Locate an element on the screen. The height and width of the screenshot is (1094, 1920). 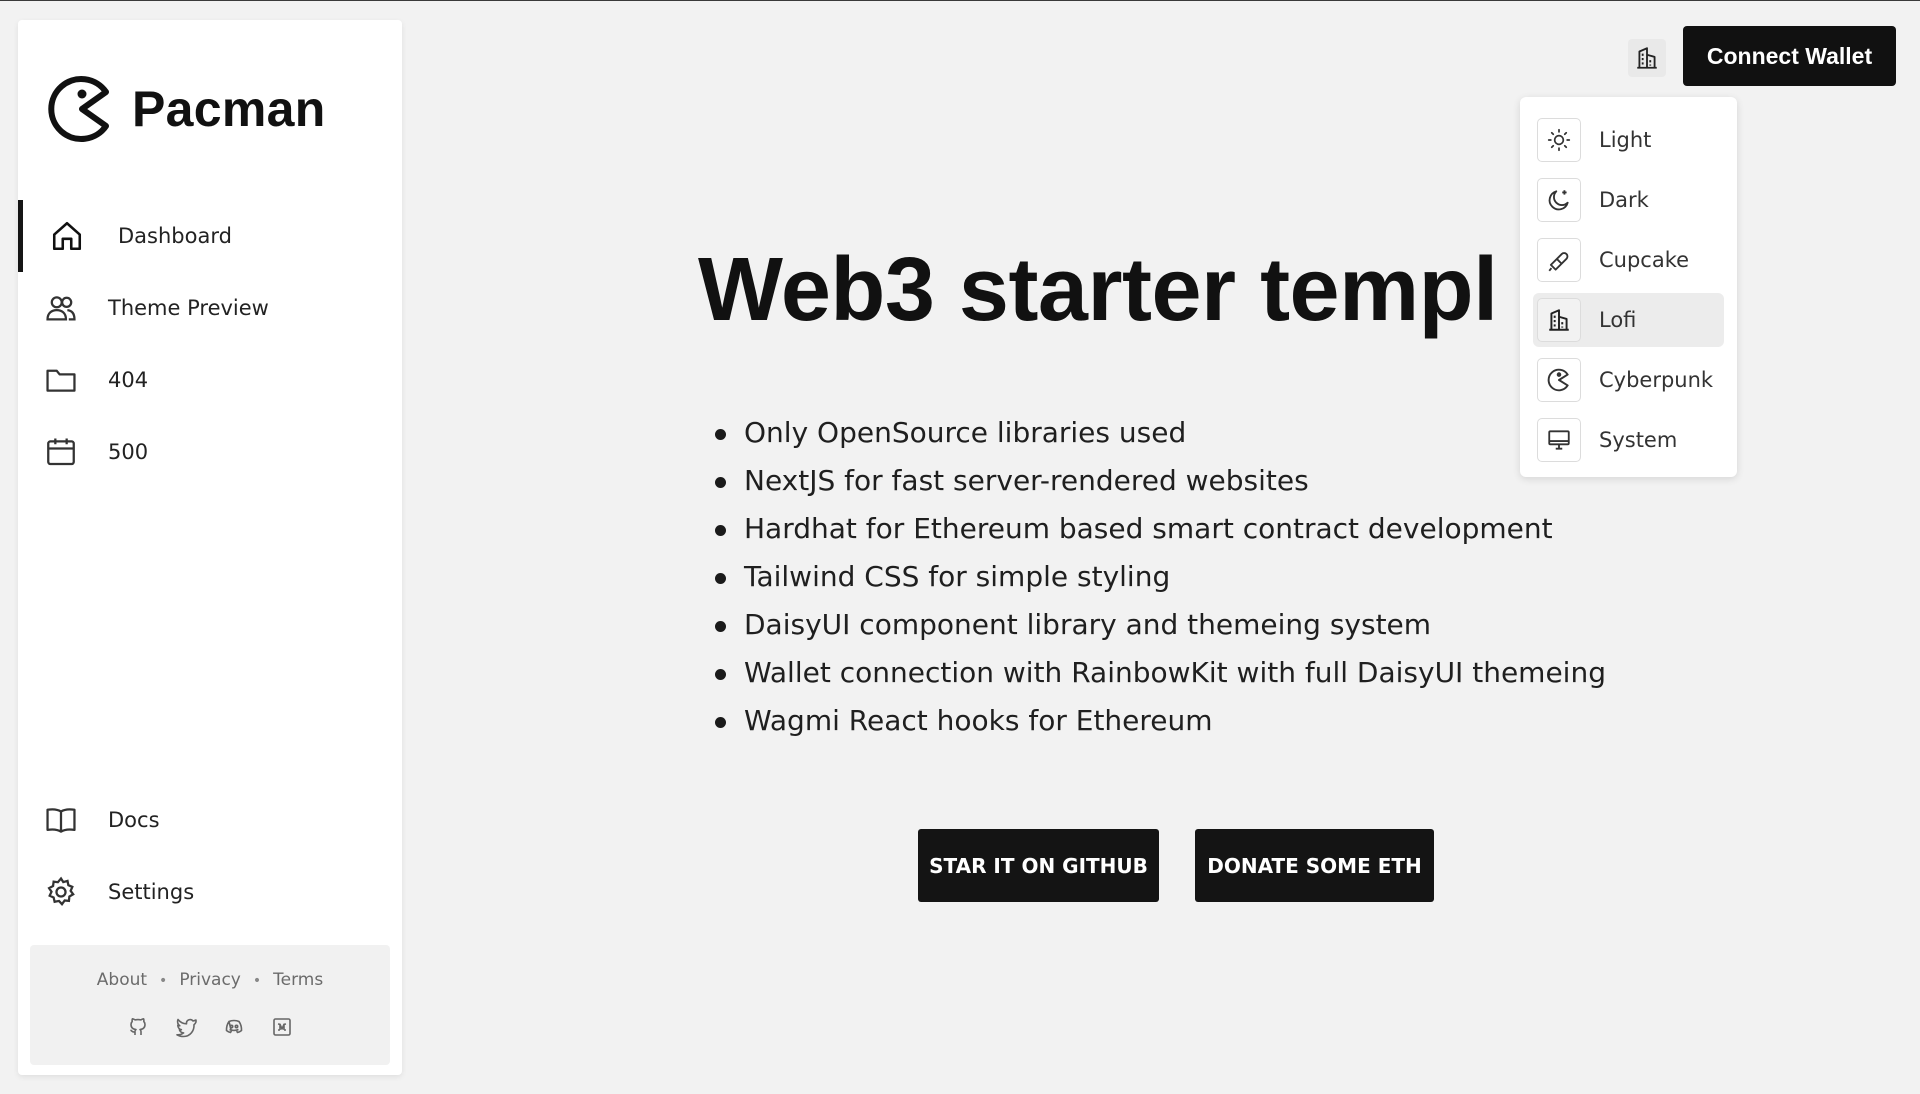
sidebar-item-label: Settings is located at coordinates (151, 892).